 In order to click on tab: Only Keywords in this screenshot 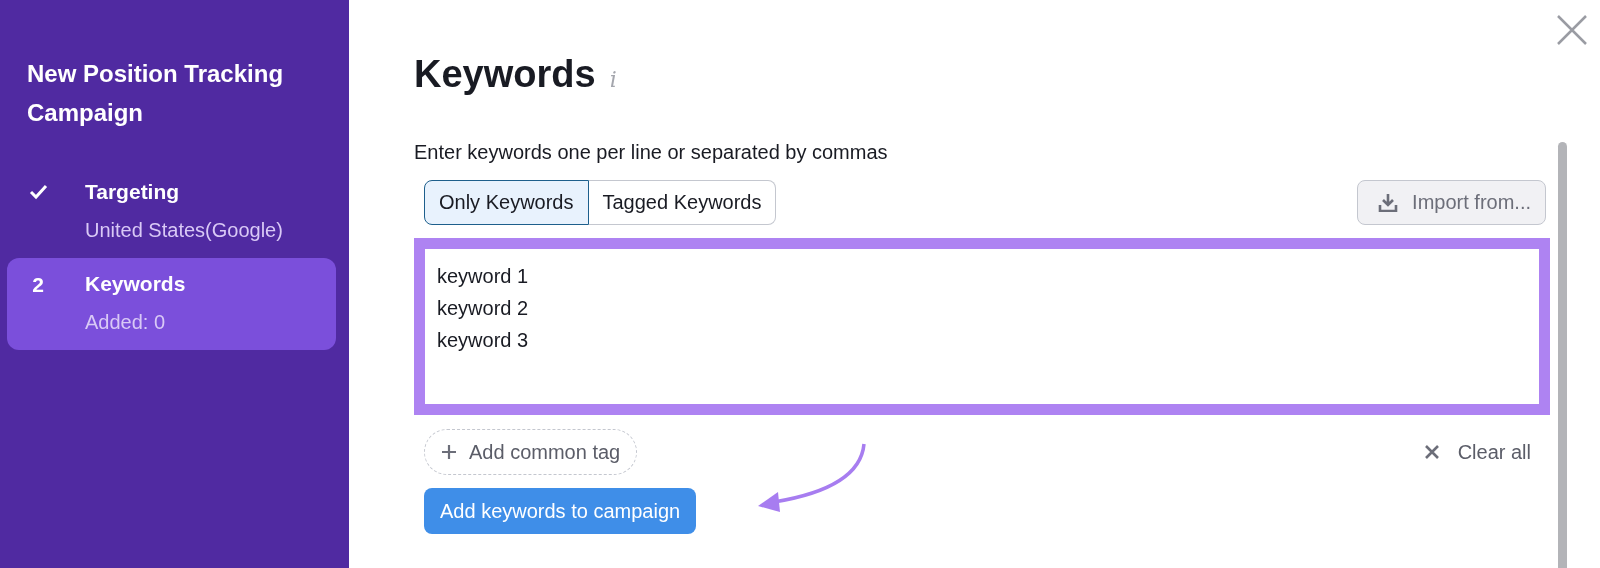, I will do `click(506, 202)`.